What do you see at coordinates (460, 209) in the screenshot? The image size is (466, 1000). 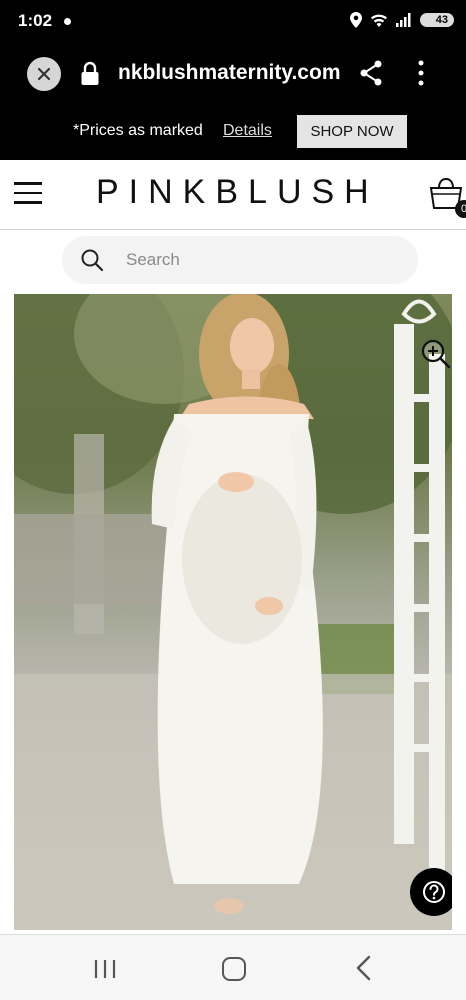 I see `cart-count-badge: 0` at bounding box center [460, 209].